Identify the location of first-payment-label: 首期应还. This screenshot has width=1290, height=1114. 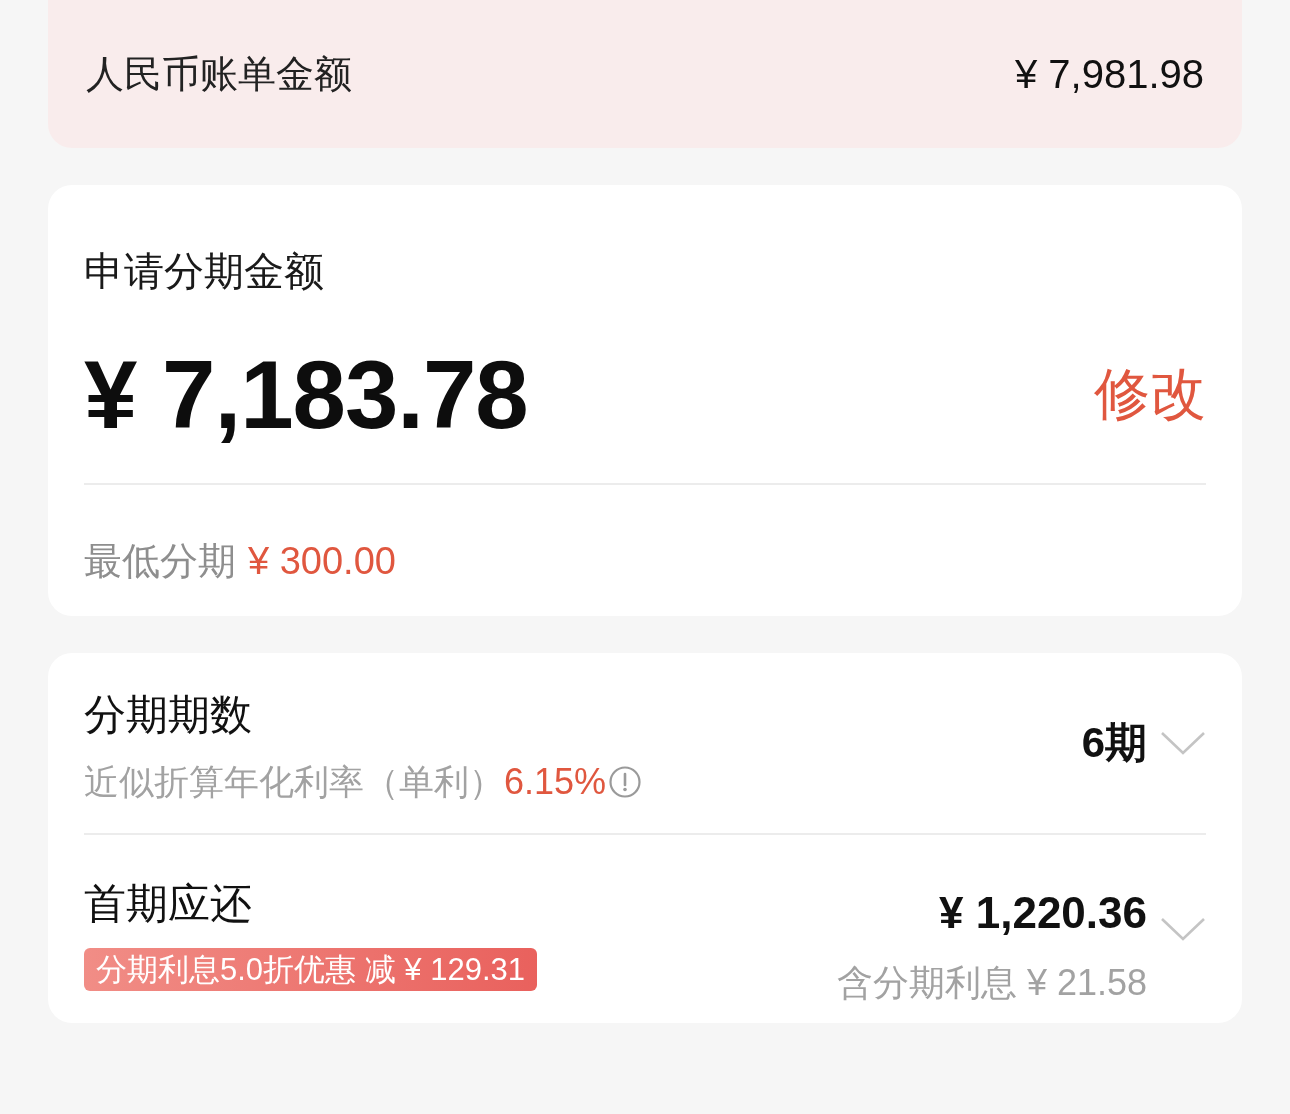
(168, 904).